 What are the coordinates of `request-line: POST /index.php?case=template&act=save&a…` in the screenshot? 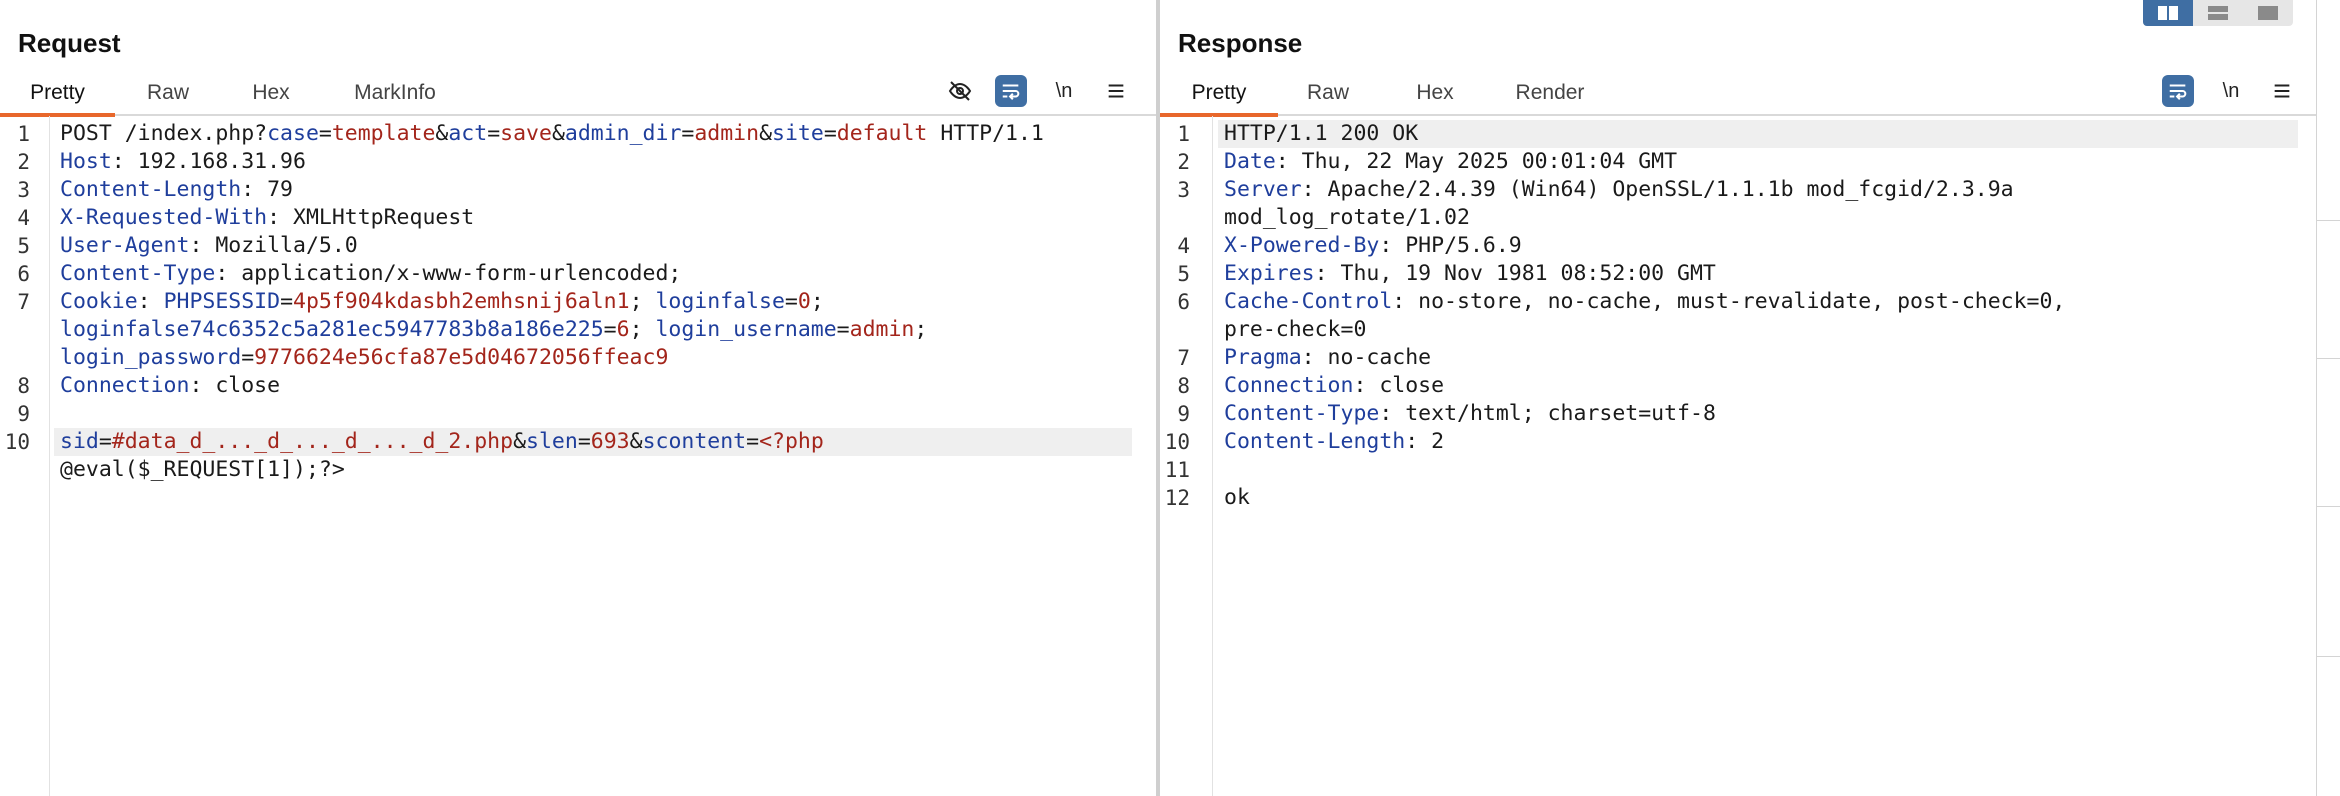 It's located at (552, 133).